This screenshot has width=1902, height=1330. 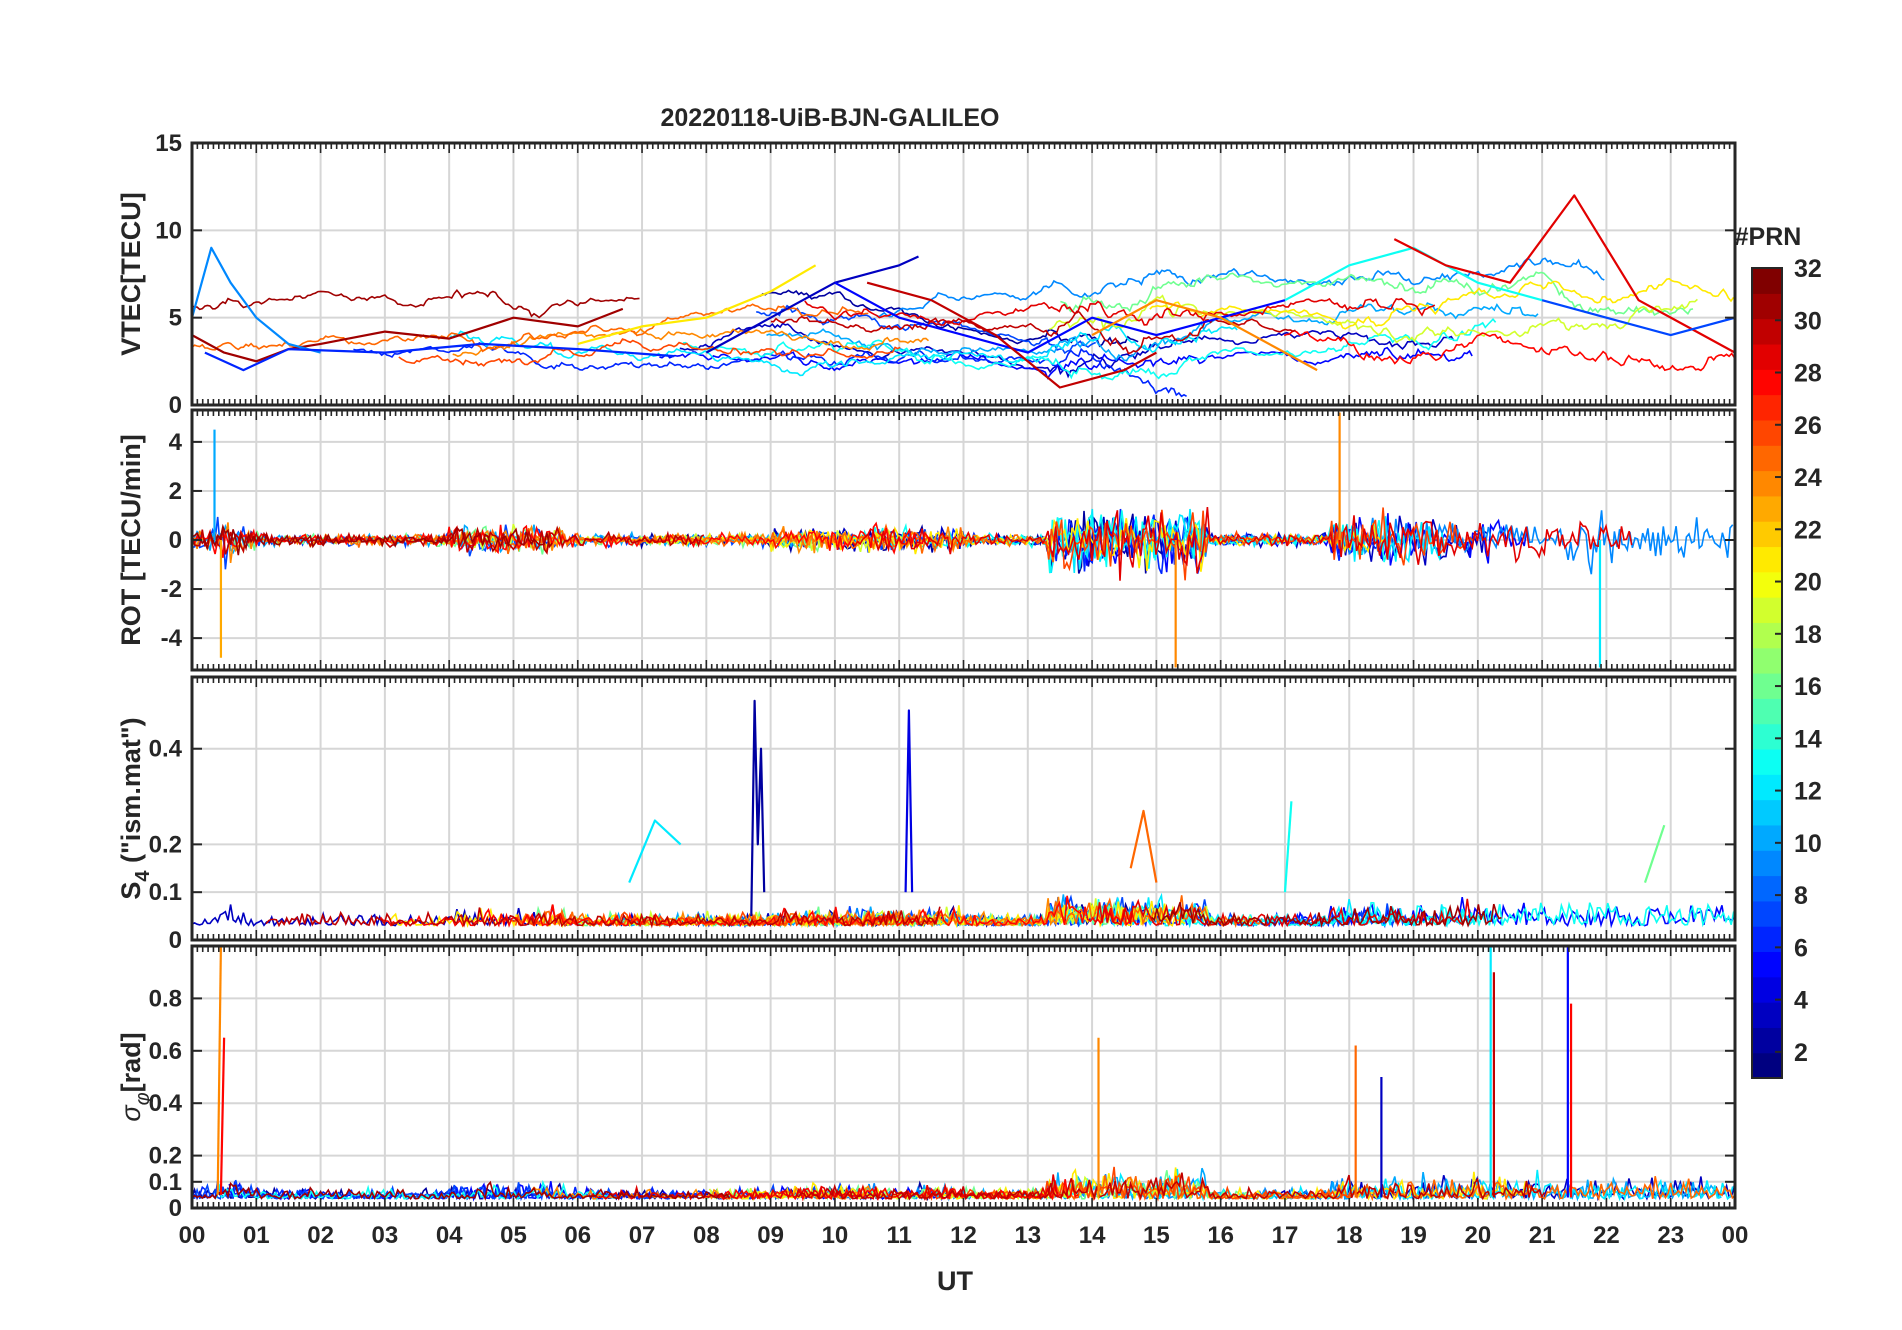 I want to click on y-axis-label: ROT [TECU/min], so click(x=131, y=539).